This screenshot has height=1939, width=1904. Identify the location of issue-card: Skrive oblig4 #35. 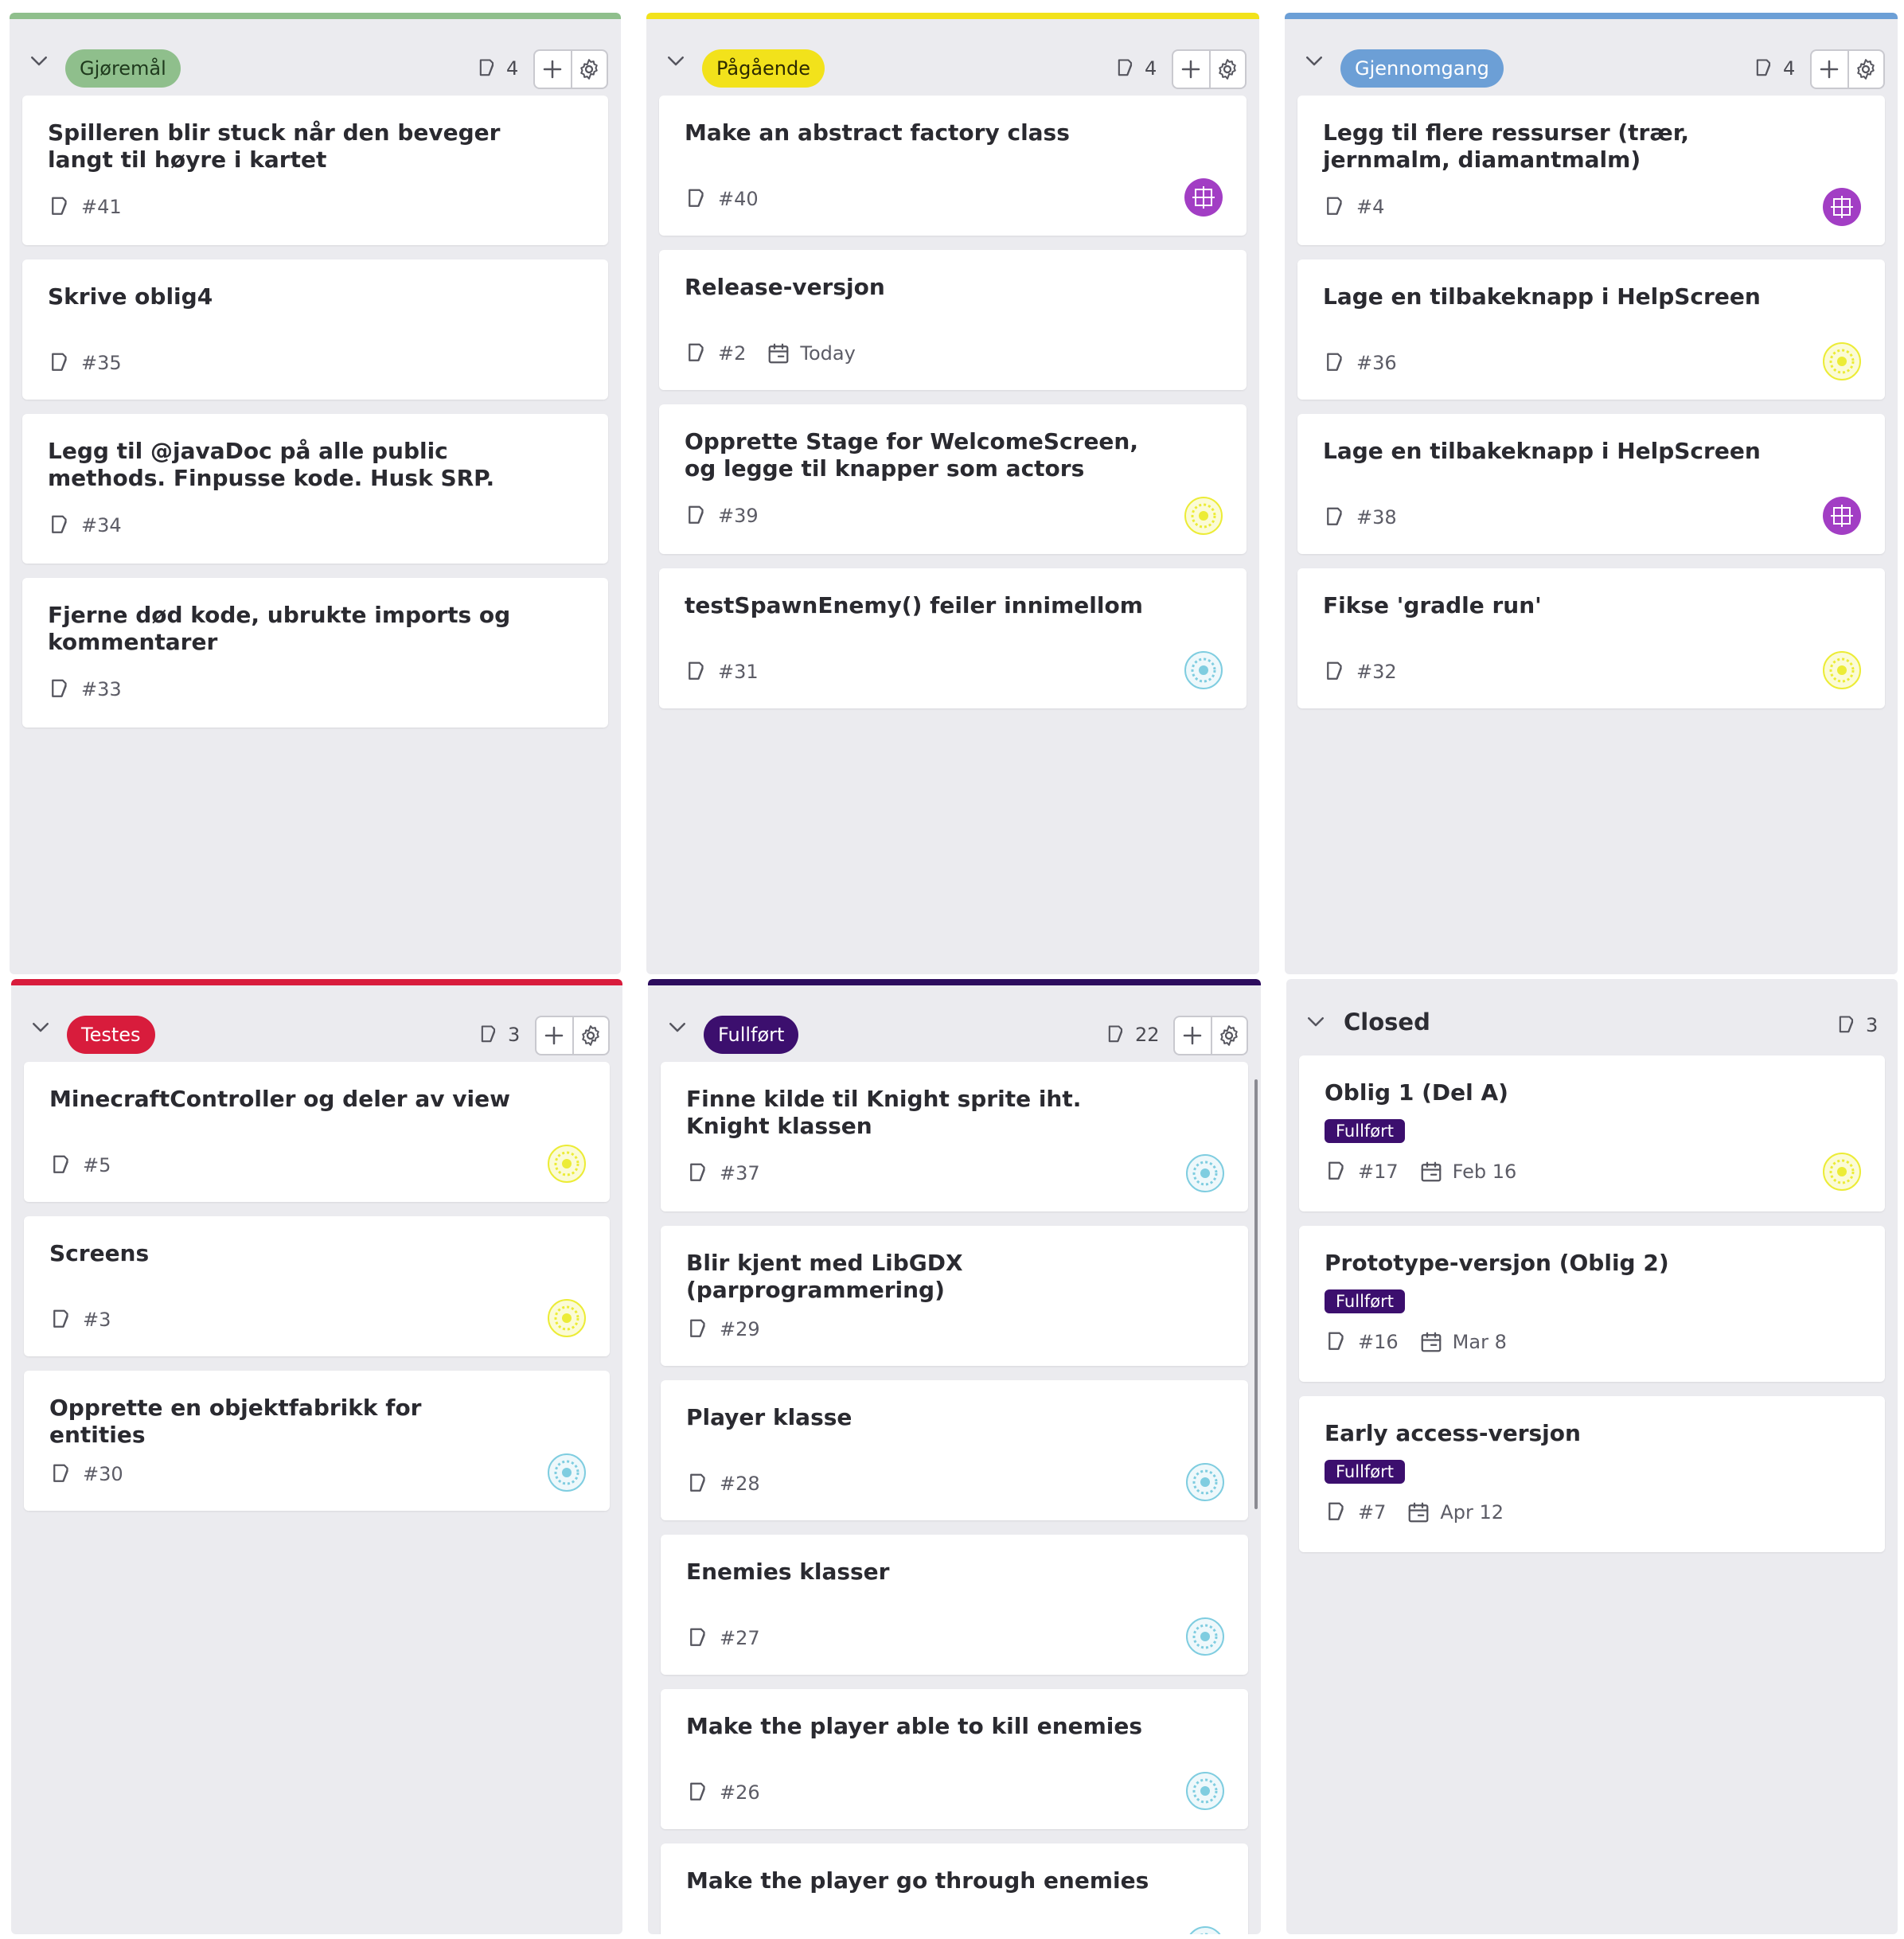
(315, 330).